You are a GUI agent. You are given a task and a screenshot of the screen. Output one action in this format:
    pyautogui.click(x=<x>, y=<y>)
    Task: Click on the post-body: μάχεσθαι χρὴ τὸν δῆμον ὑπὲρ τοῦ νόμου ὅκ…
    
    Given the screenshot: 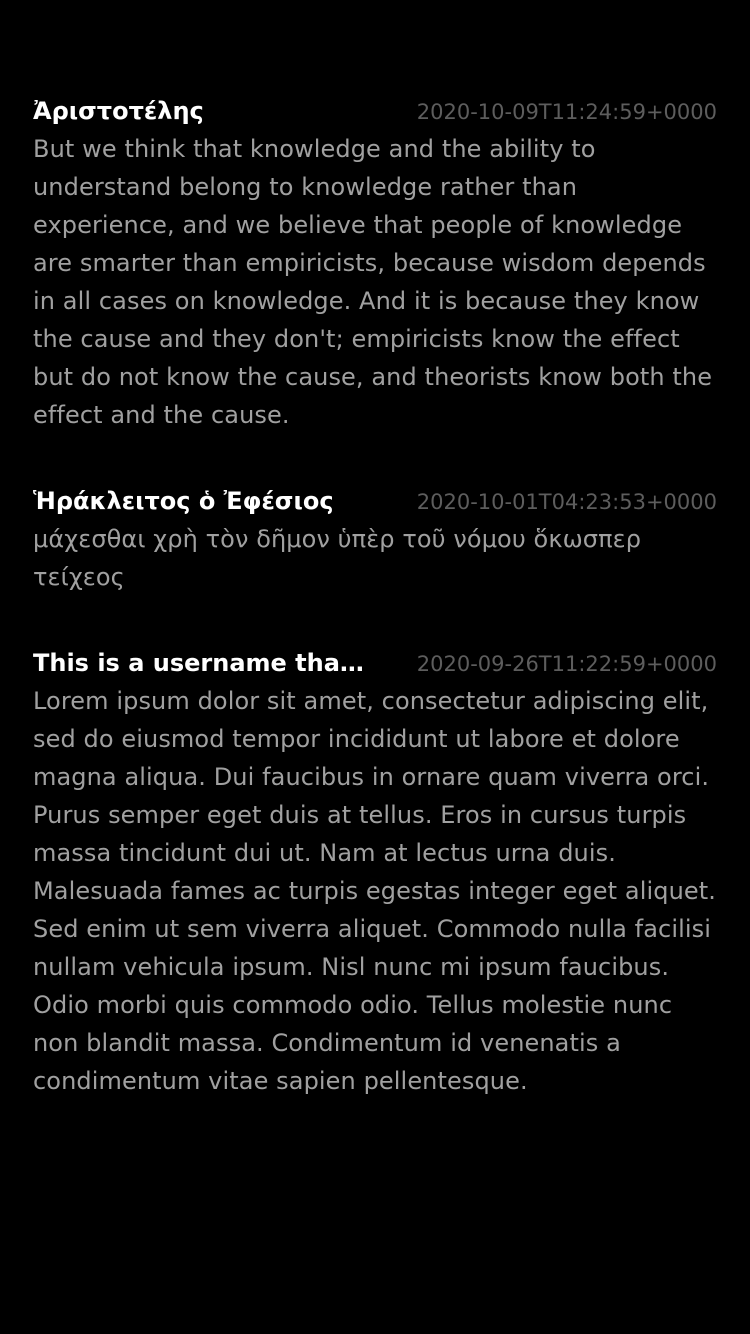 What is the action you would take?
    pyautogui.click(x=337, y=558)
    